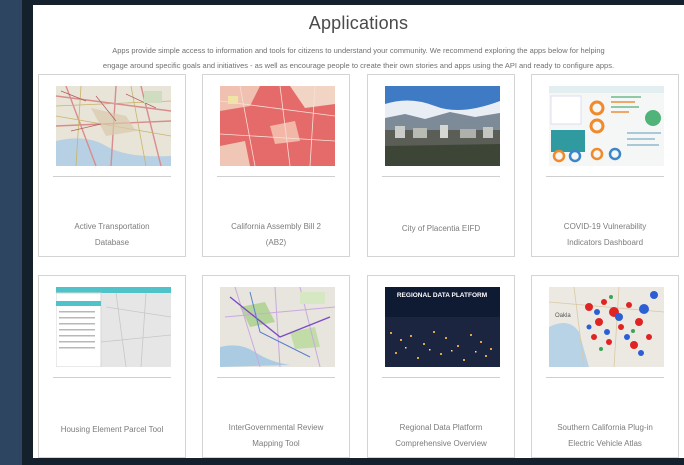 The image size is (684, 465). What do you see at coordinates (276, 226) in the screenshot?
I see `app-title-line: California Assembly Bill 2` at bounding box center [276, 226].